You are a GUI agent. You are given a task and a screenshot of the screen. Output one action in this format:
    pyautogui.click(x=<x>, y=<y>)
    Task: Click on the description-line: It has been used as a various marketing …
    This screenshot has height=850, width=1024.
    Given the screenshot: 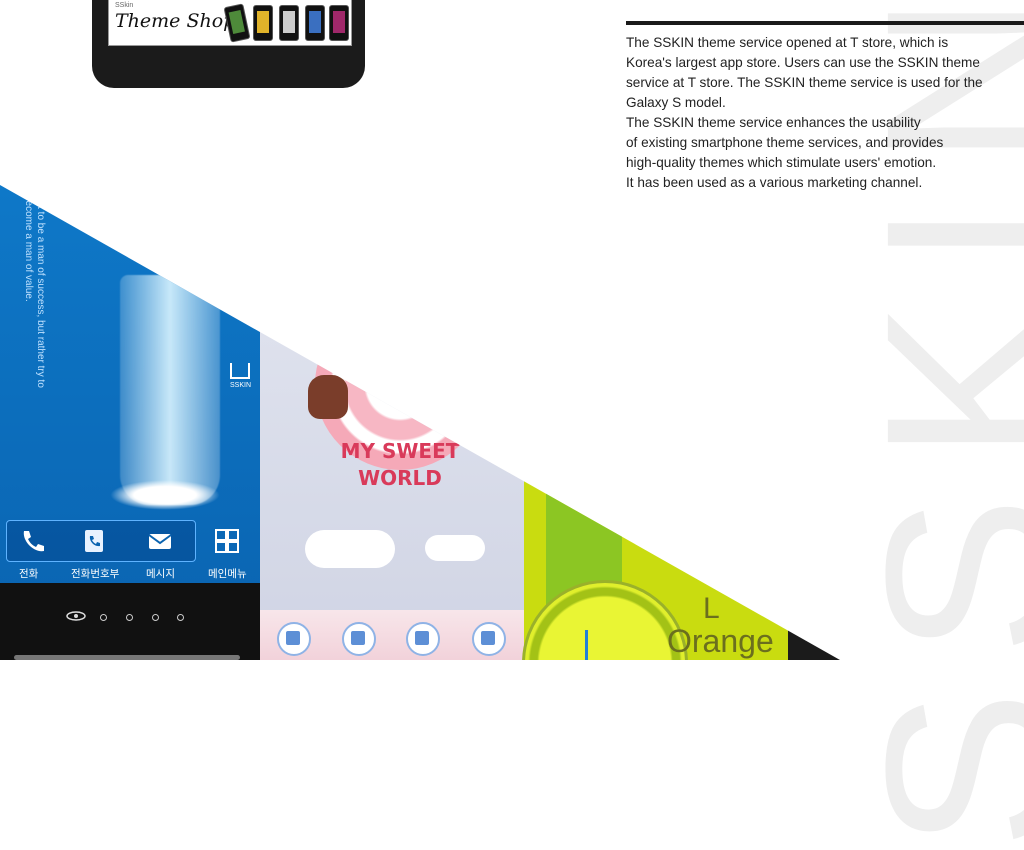 What is the action you would take?
    pyautogui.click(x=774, y=182)
    